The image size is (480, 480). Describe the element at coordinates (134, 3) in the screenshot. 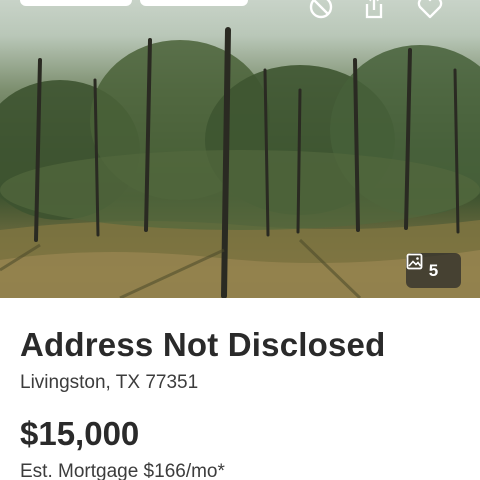

I see `status-badges` at that location.